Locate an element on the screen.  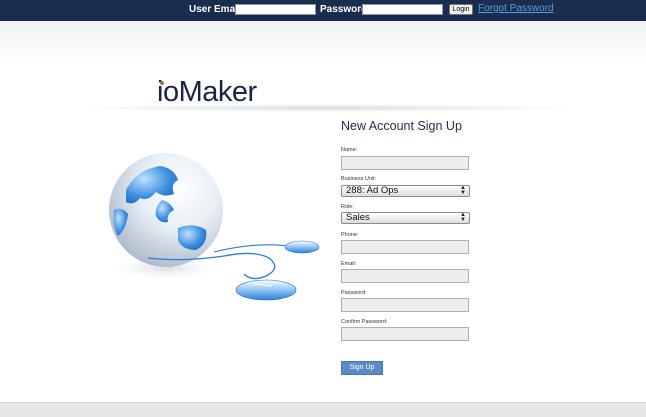
business-unit-value: 288: Ad Ops is located at coordinates (372, 190).